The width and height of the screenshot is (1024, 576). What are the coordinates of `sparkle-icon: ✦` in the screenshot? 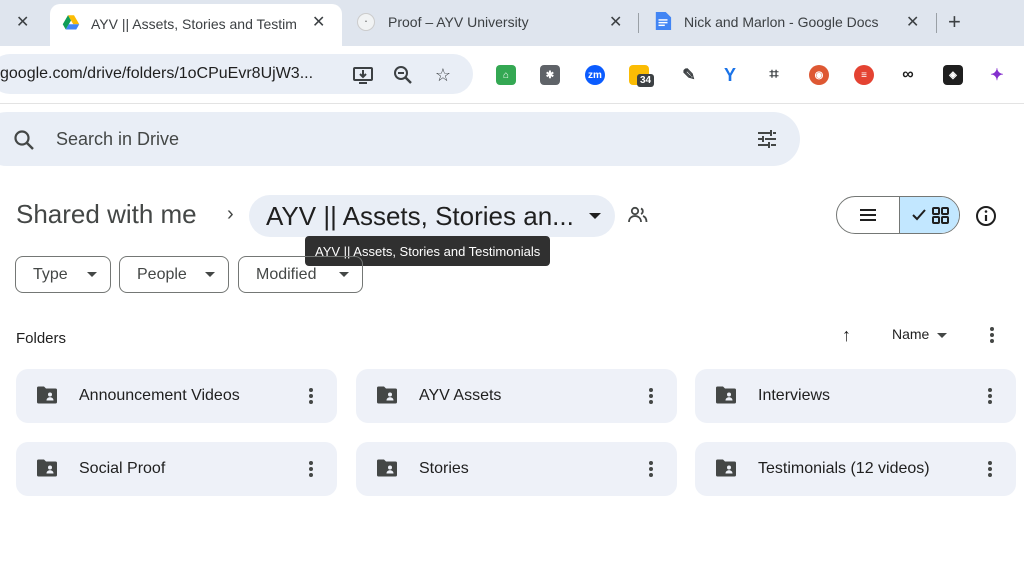 It's located at (997, 75).